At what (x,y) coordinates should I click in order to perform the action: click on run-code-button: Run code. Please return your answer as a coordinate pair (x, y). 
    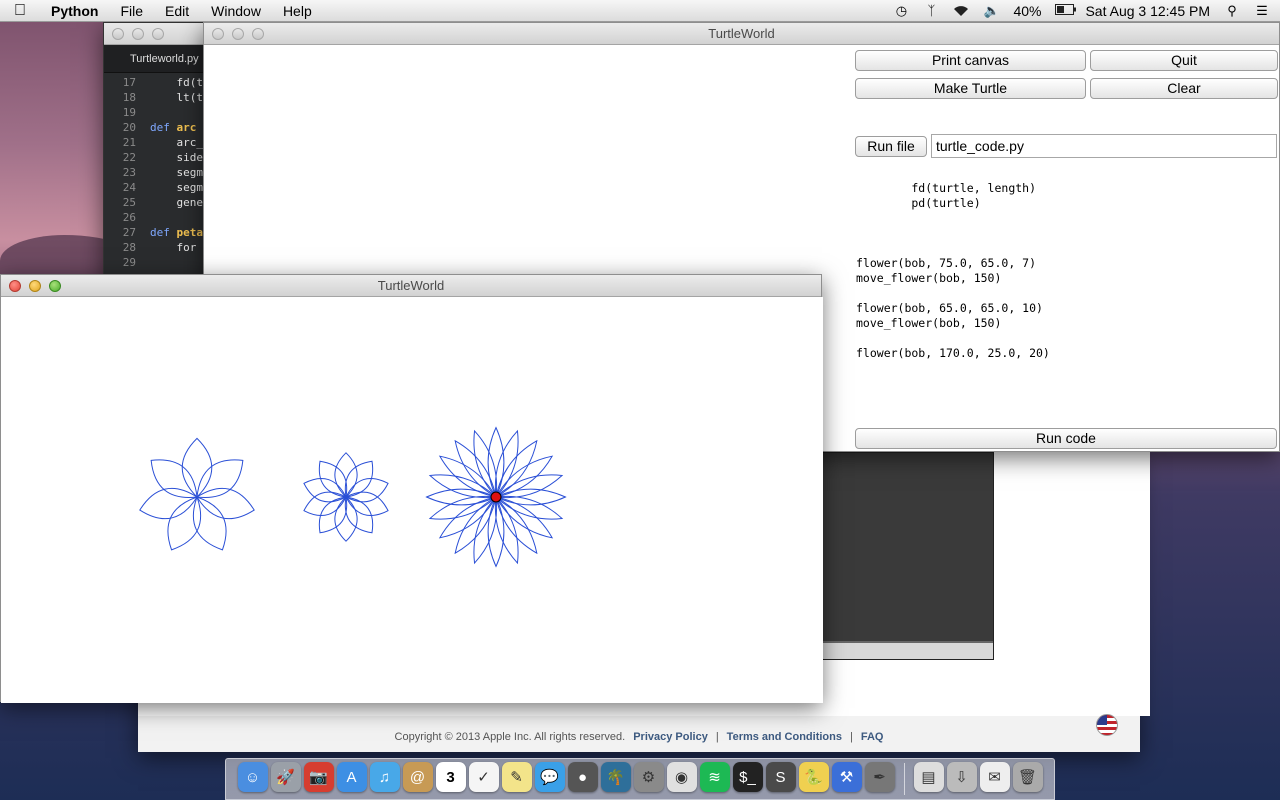
    Looking at the image, I should click on (1066, 438).